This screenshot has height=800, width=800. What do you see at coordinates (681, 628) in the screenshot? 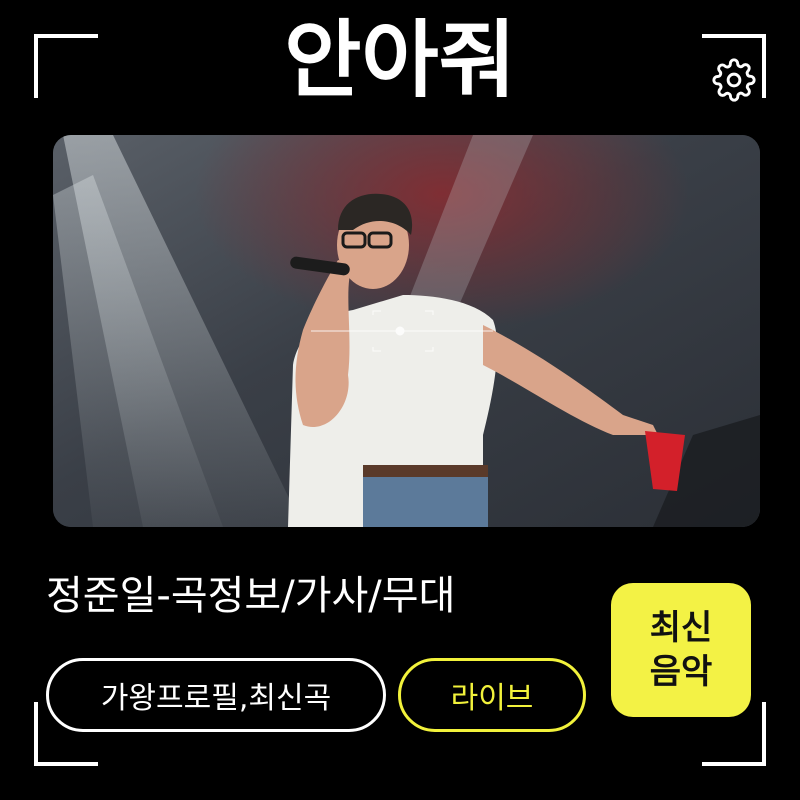
I see `latest-music-label-line1: 최신` at bounding box center [681, 628].